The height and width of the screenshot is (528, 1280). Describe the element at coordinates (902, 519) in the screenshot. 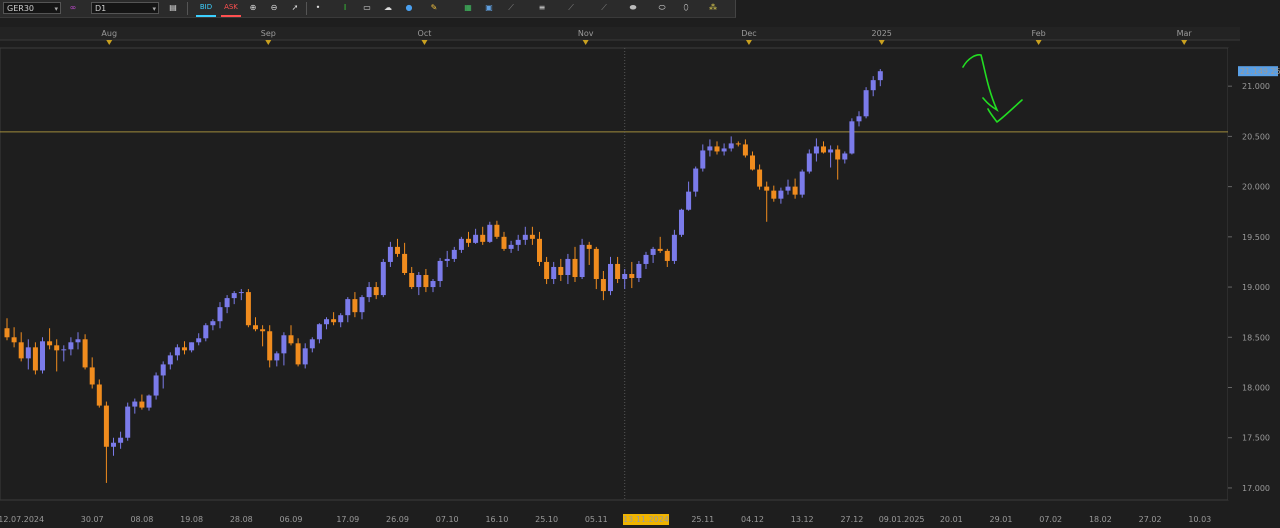

I see `x-tick-label: 09.01.2025` at that location.